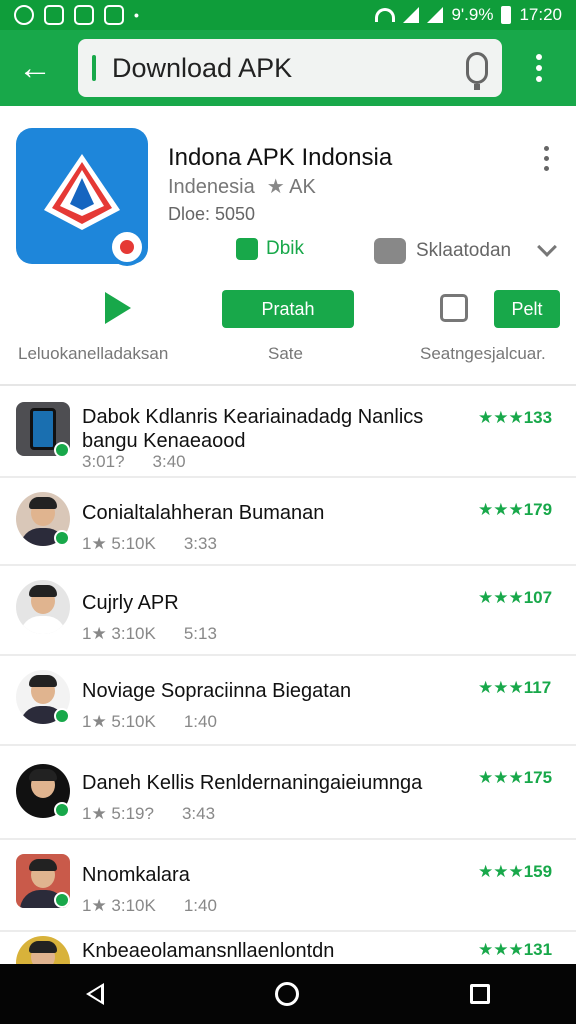 This screenshot has width=576, height=1024. Describe the element at coordinates (247, 249) in the screenshot. I see `bag-icon` at that location.